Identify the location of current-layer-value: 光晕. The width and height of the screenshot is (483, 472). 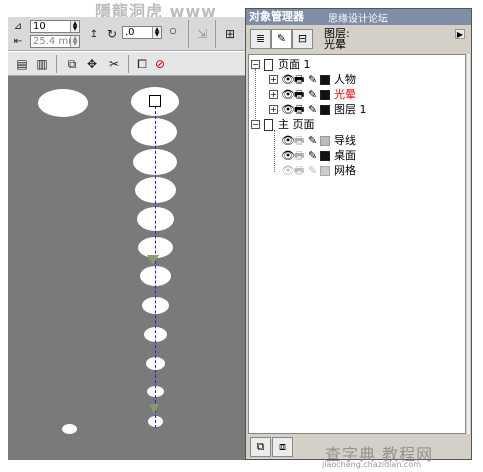
(335, 44).